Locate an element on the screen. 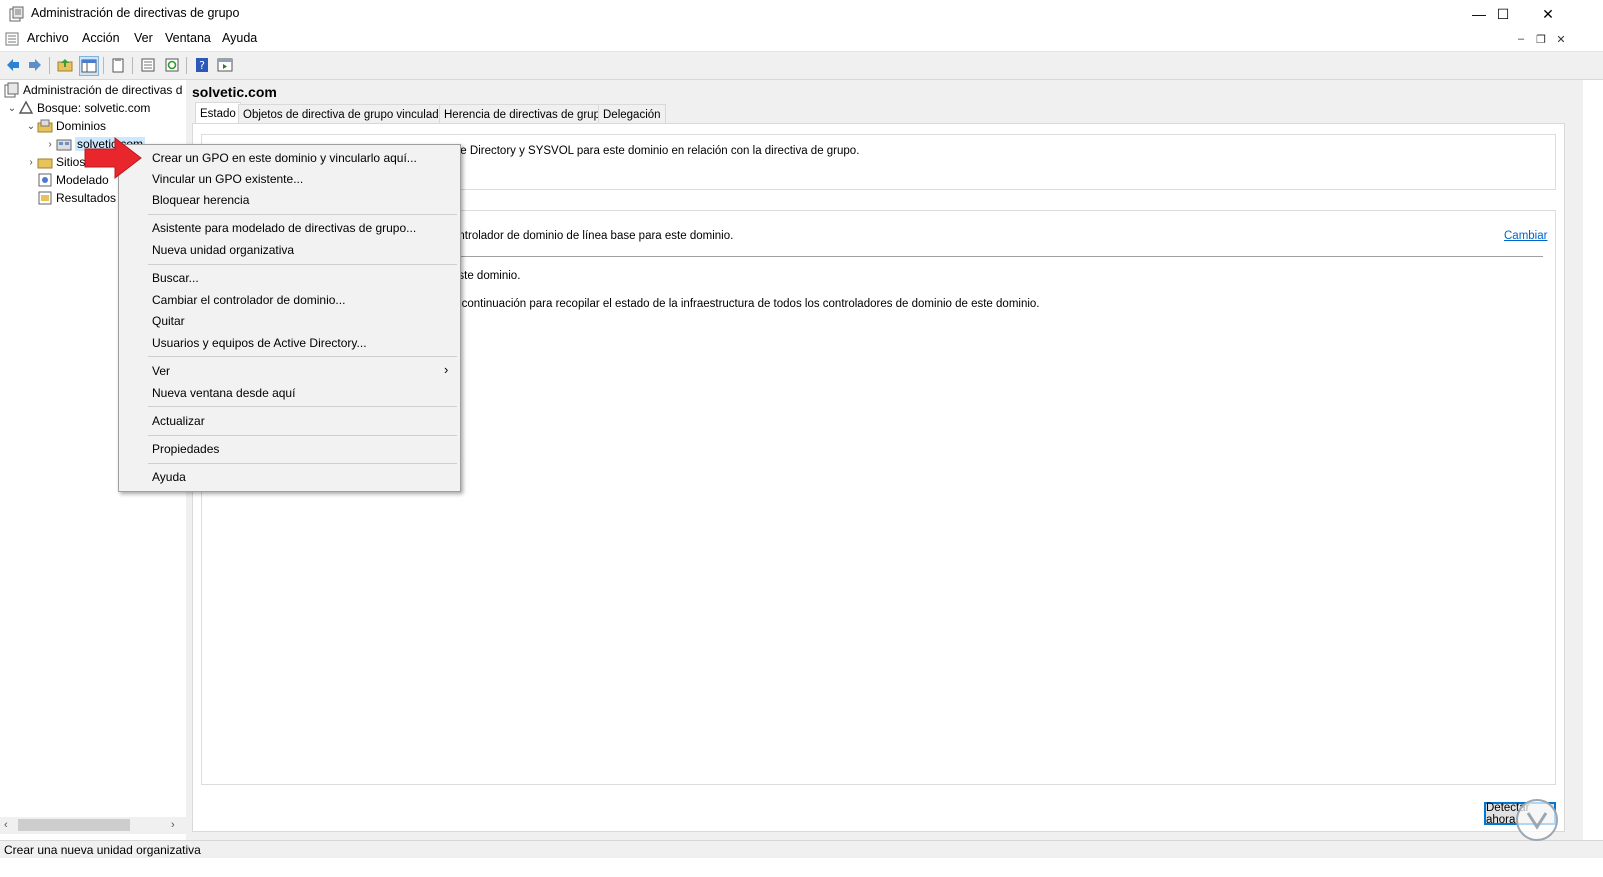 This screenshot has width=1603, height=877. menu-ayuda: Ayuda is located at coordinates (239, 38).